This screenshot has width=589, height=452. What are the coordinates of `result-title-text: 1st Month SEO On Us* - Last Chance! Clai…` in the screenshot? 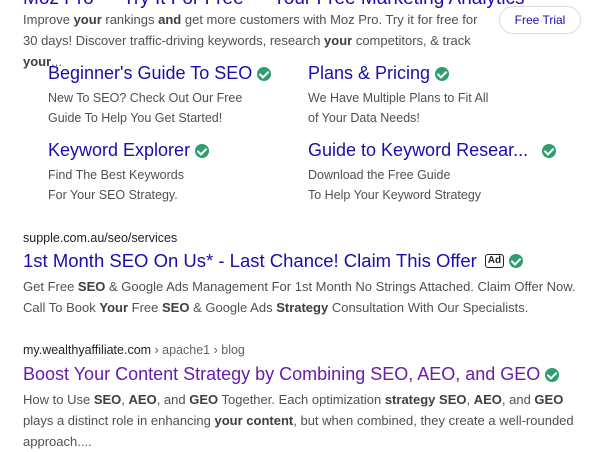 It's located at (250, 261).